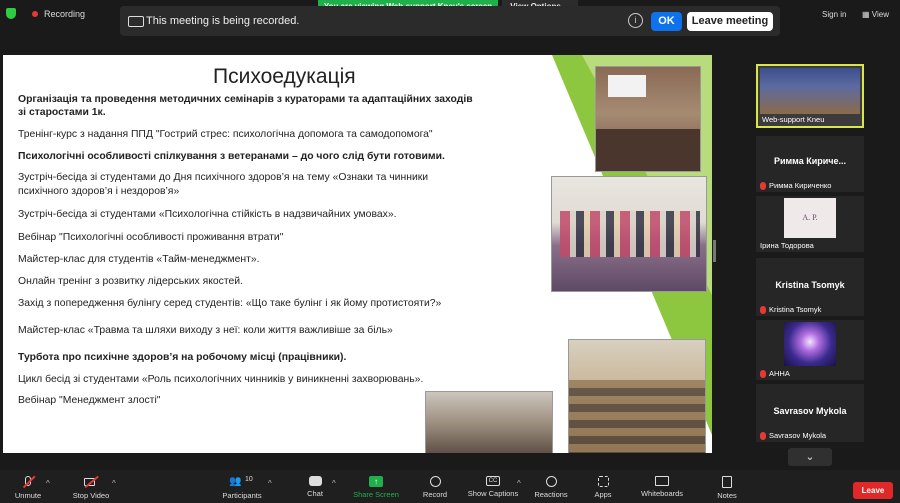 Image resolution: width=900 pixels, height=503 pixels. Describe the element at coordinates (28, 481) in the screenshot. I see `mic-muted-icon` at that location.